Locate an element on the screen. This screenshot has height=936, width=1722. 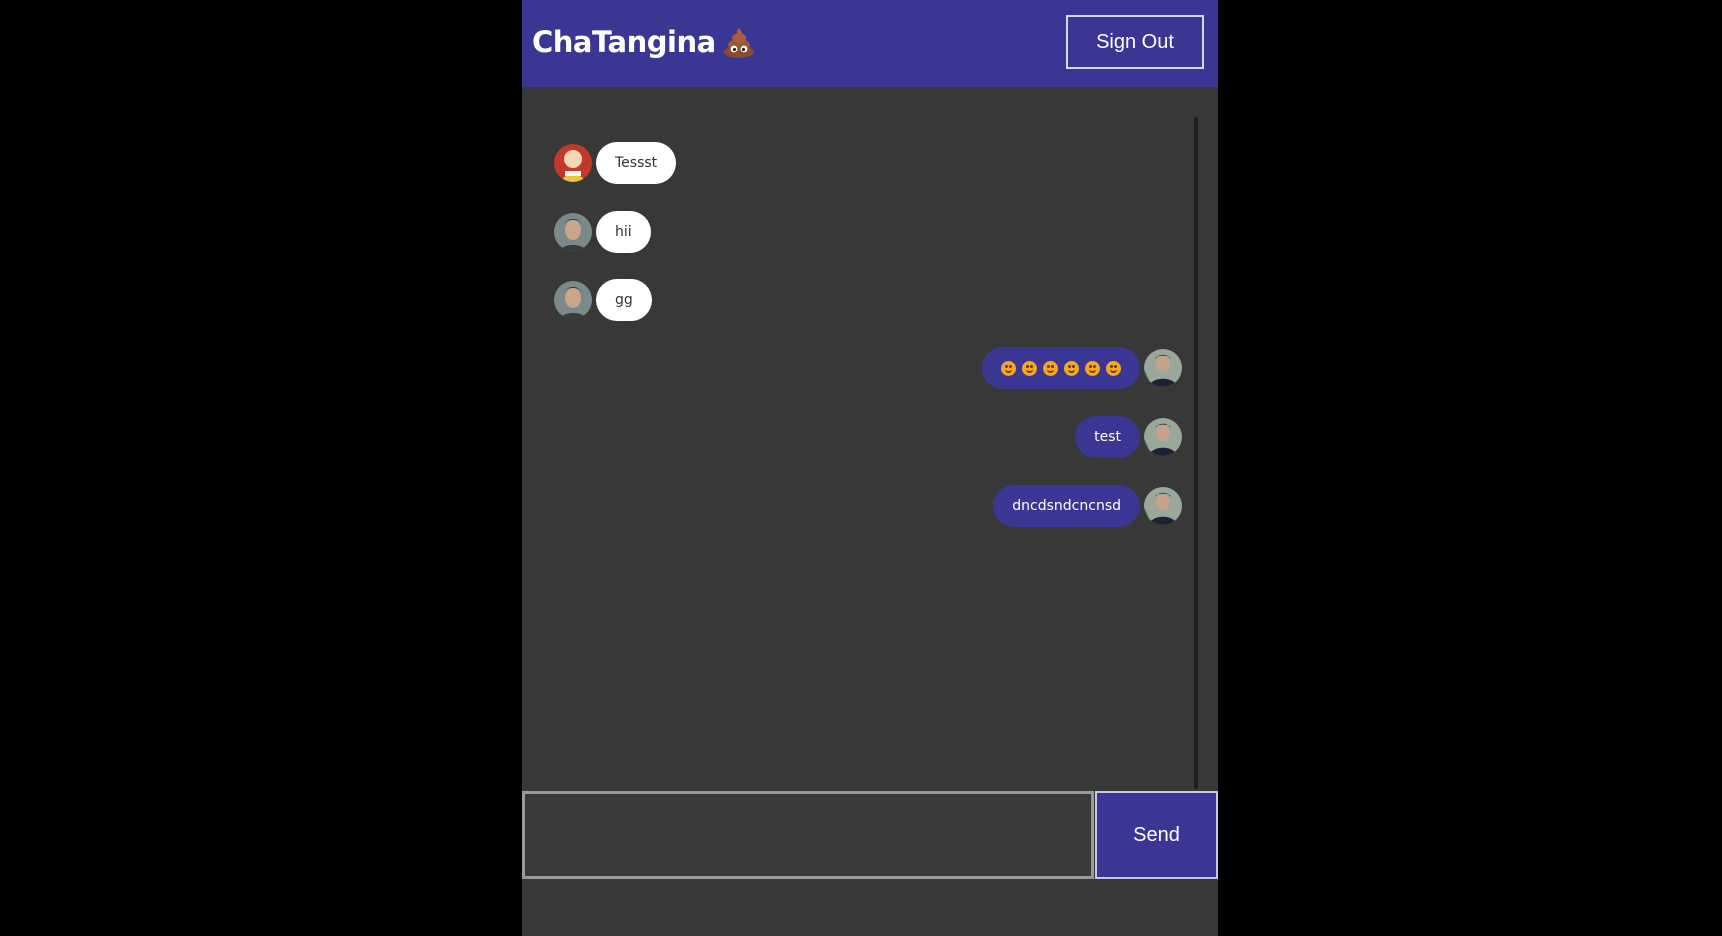
app-brand: ChaTangina is located at coordinates (644, 42).